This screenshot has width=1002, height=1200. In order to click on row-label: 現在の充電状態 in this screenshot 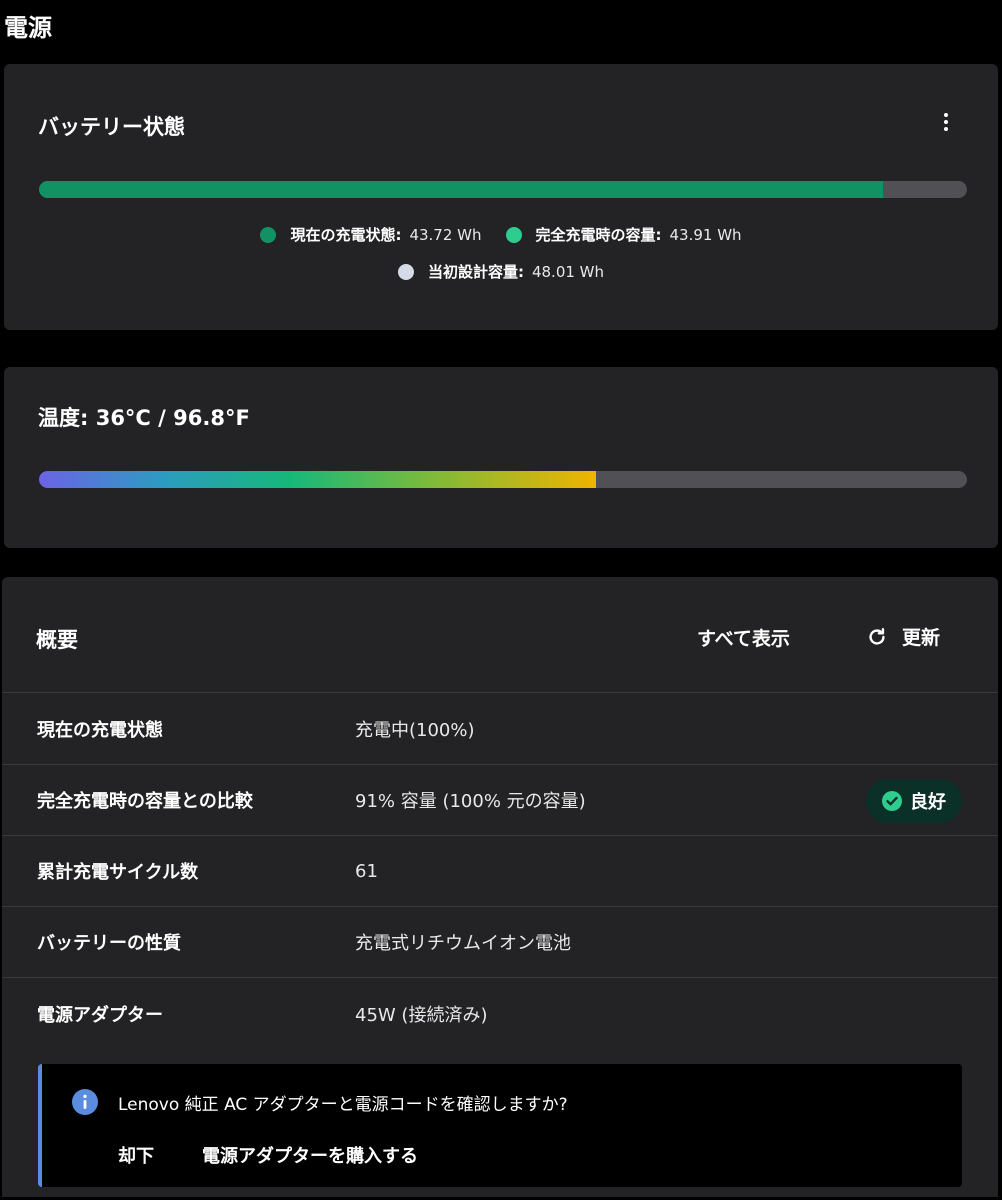, I will do `click(100, 730)`.